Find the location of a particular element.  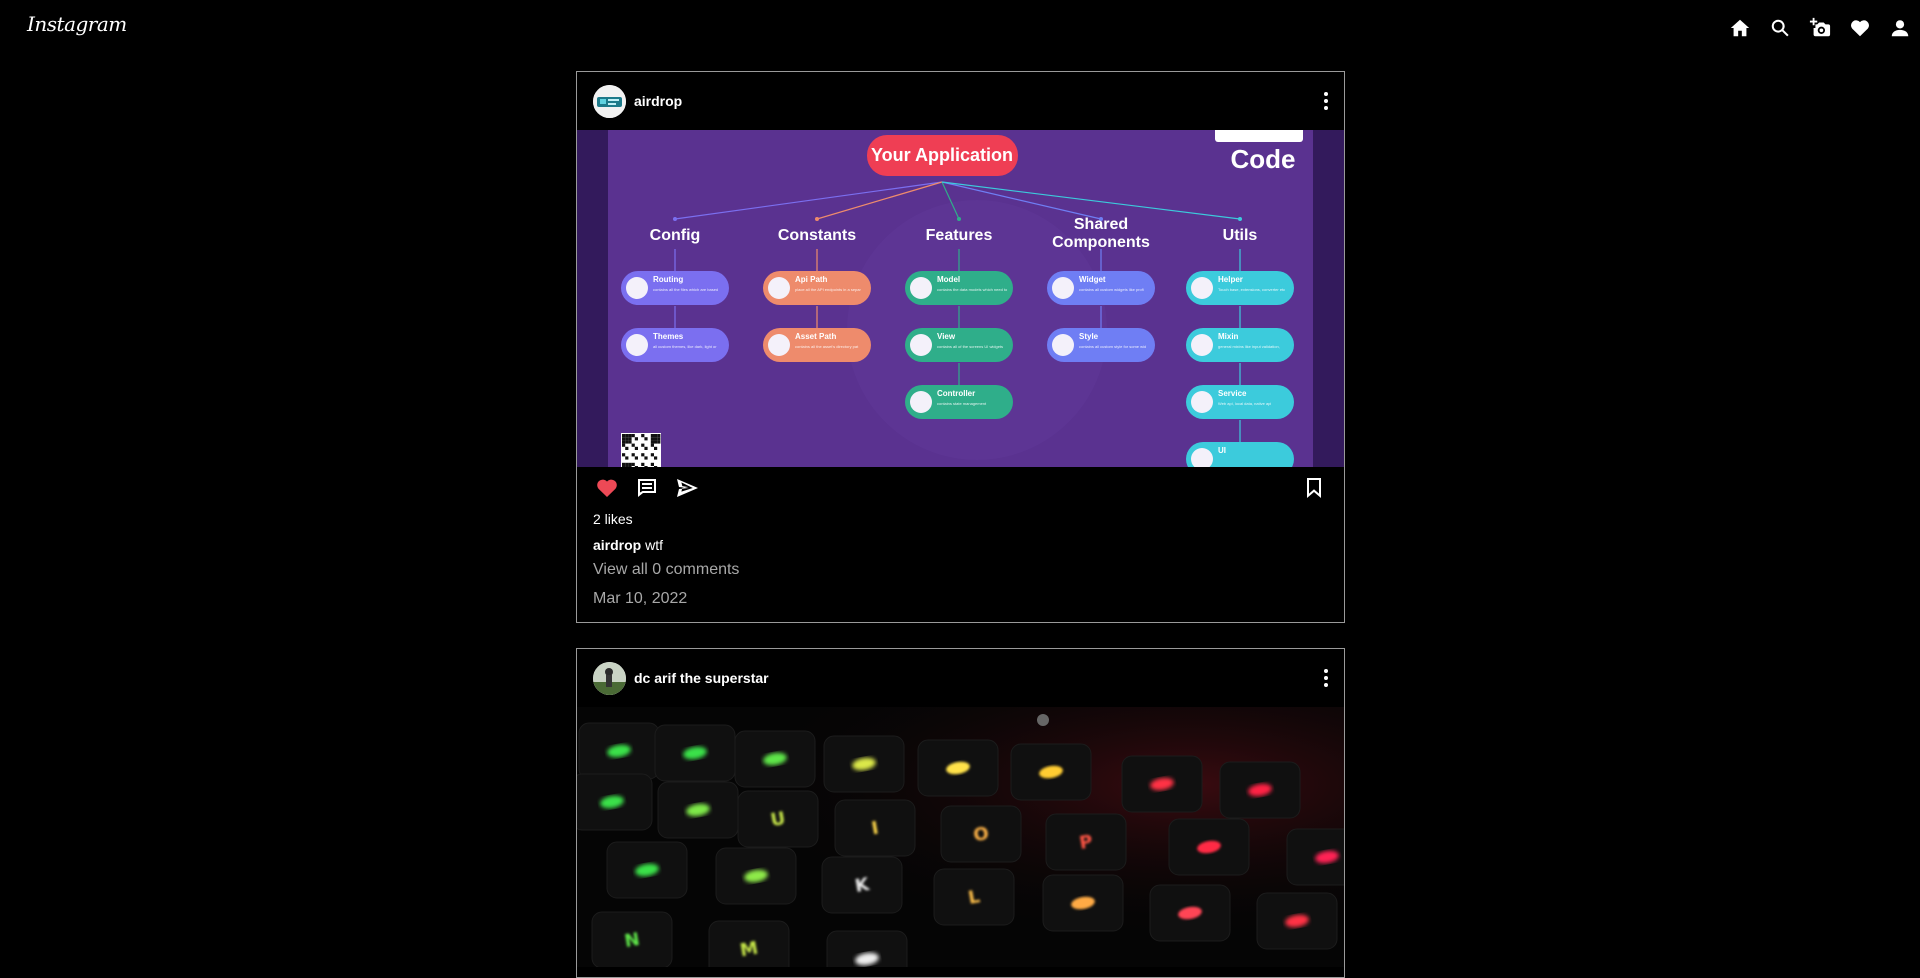

column-heading: Constants is located at coordinates (817, 235).